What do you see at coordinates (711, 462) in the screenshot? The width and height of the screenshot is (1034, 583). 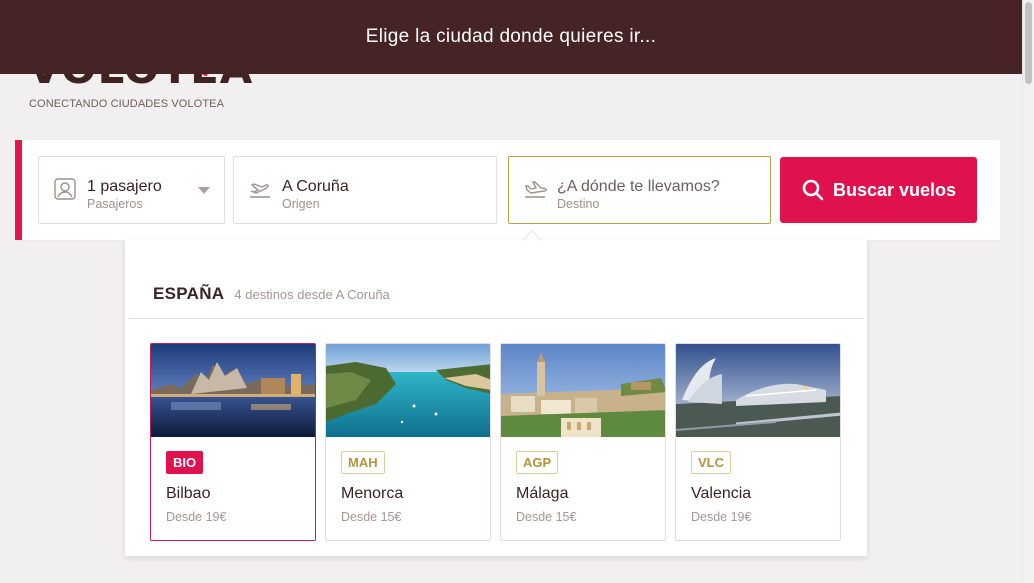 I see `airport-code-badge: VLC` at bounding box center [711, 462].